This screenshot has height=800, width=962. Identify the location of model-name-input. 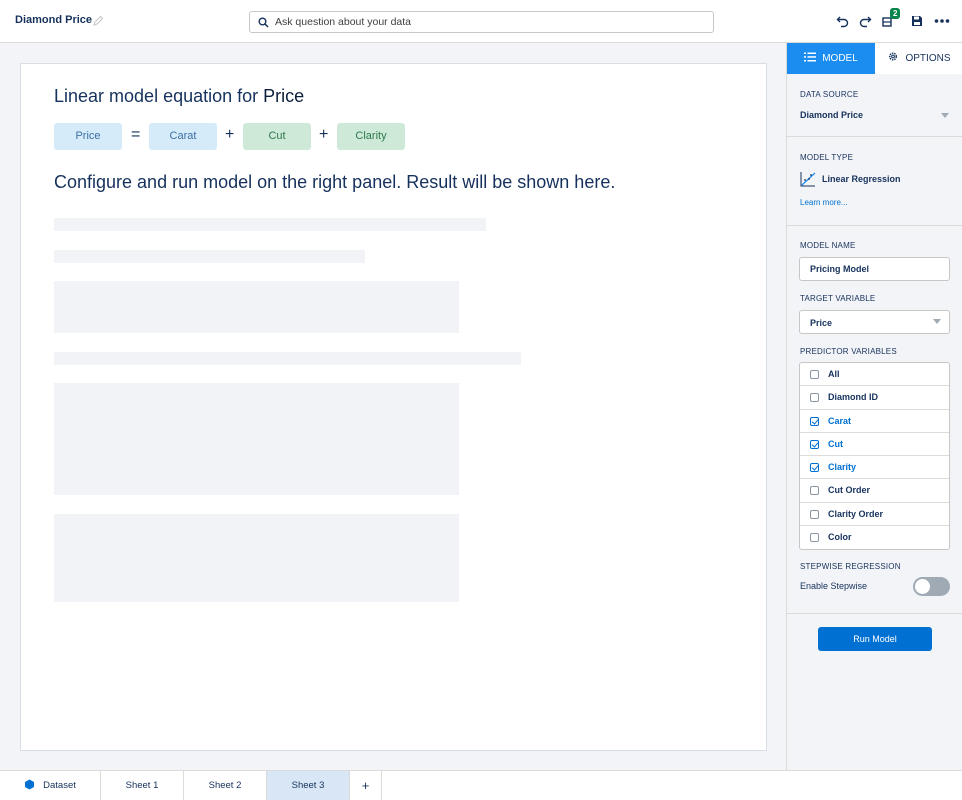
(874, 269).